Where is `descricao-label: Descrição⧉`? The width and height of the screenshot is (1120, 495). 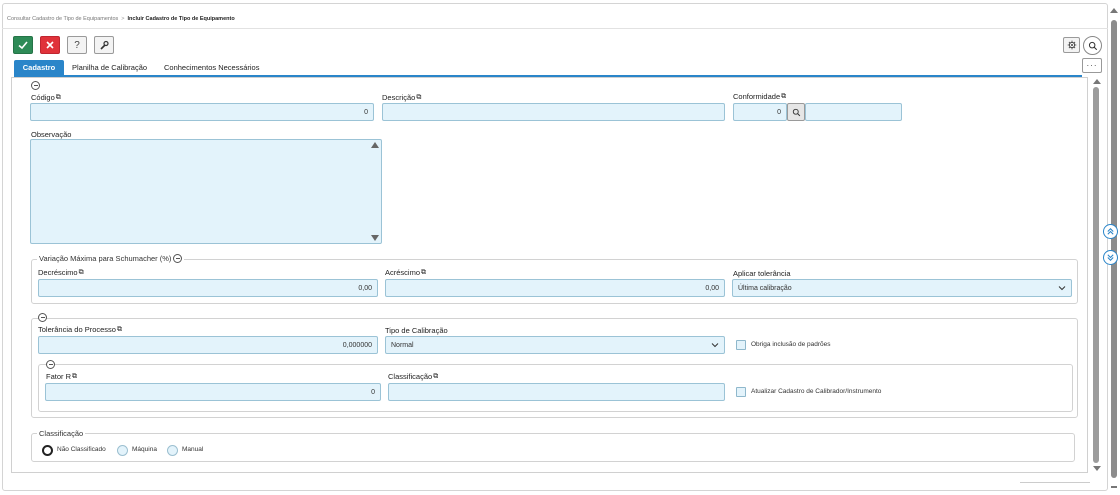
descricao-label: Descrição⧉ is located at coordinates (401, 97).